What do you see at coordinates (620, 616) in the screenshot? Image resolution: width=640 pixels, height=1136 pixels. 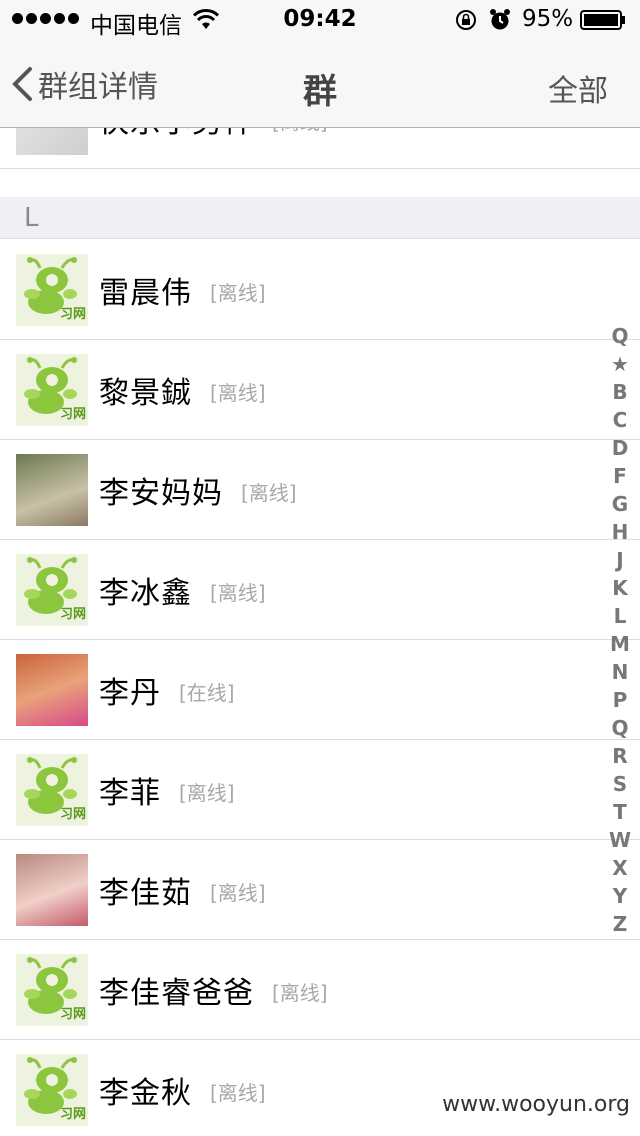 I see `index-letter: L` at bounding box center [620, 616].